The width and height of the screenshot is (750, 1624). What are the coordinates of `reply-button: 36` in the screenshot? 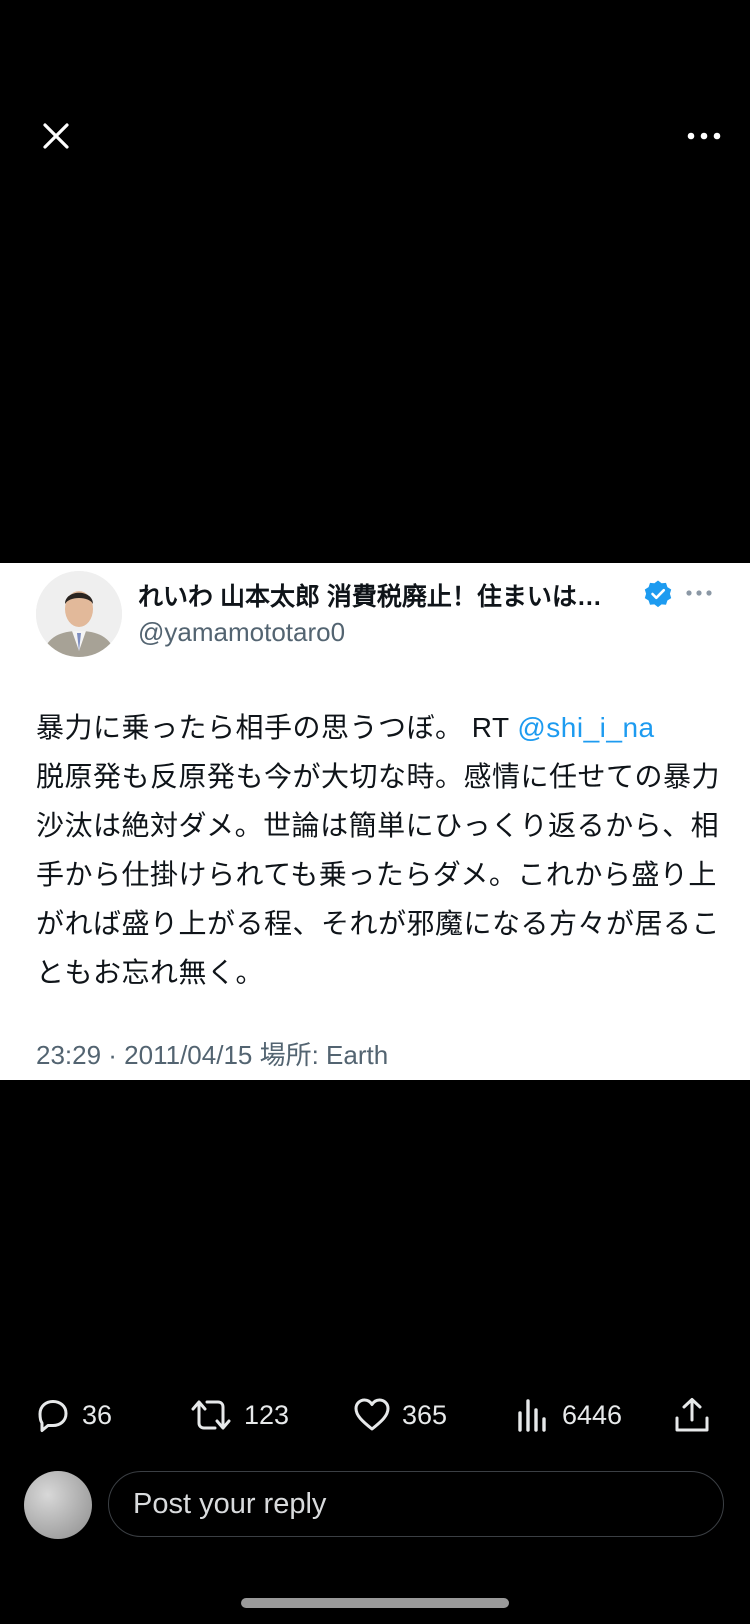 It's located at (72, 1415).